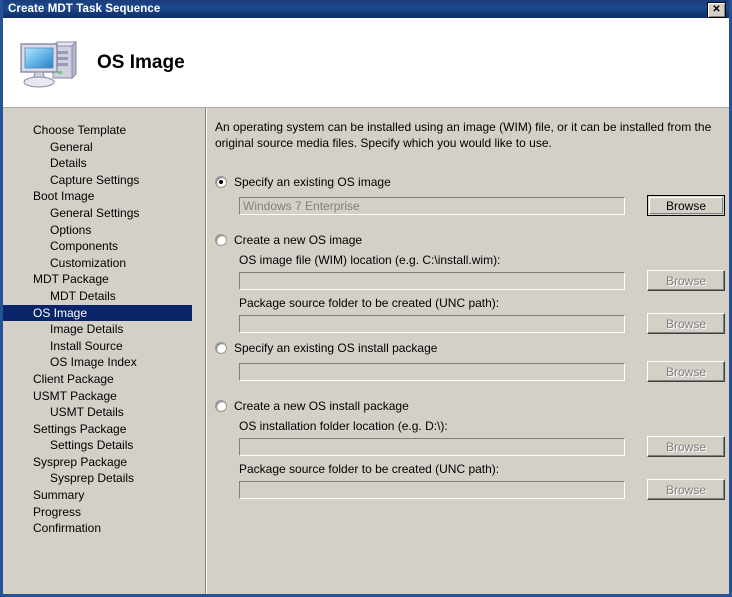 Image resolution: width=732 pixels, height=597 pixels. Describe the element at coordinates (103, 130) in the screenshot. I see `sidebar-item-choose-template: Choose Template` at that location.